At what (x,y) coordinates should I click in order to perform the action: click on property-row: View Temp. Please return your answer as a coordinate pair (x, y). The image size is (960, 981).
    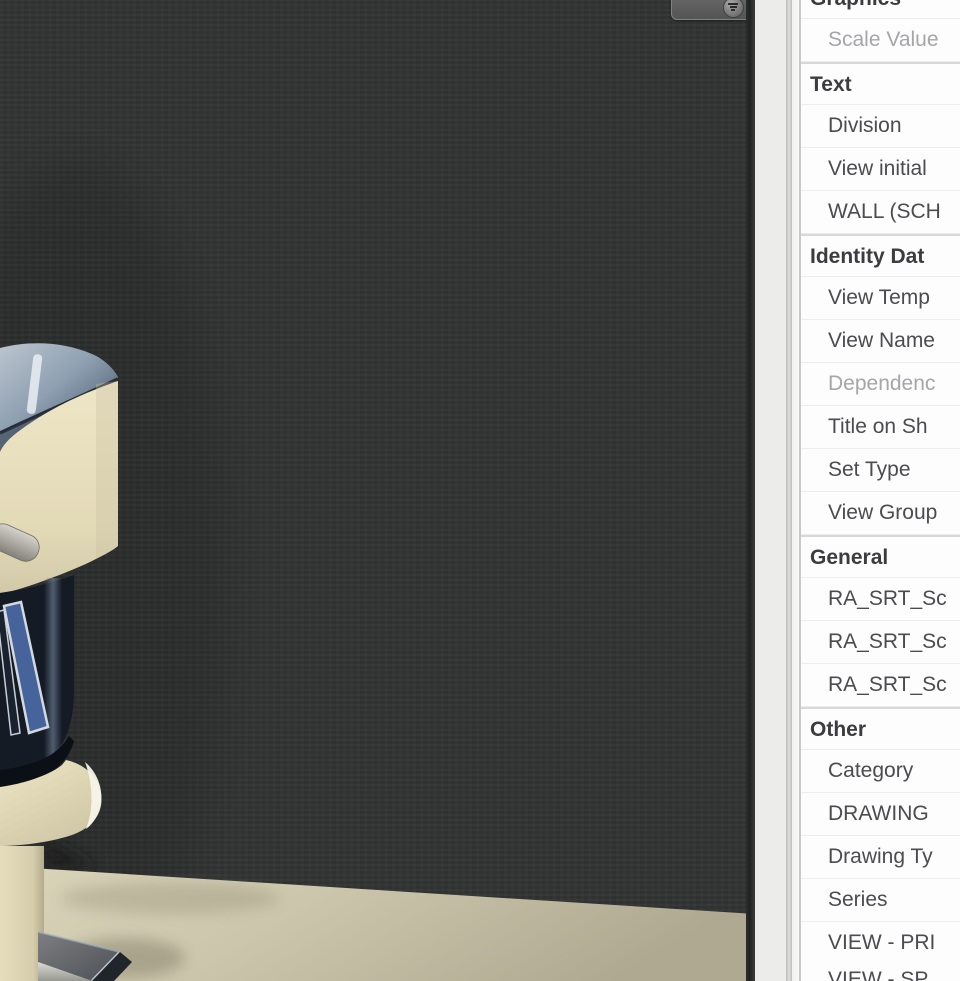
    Looking at the image, I should click on (880, 298).